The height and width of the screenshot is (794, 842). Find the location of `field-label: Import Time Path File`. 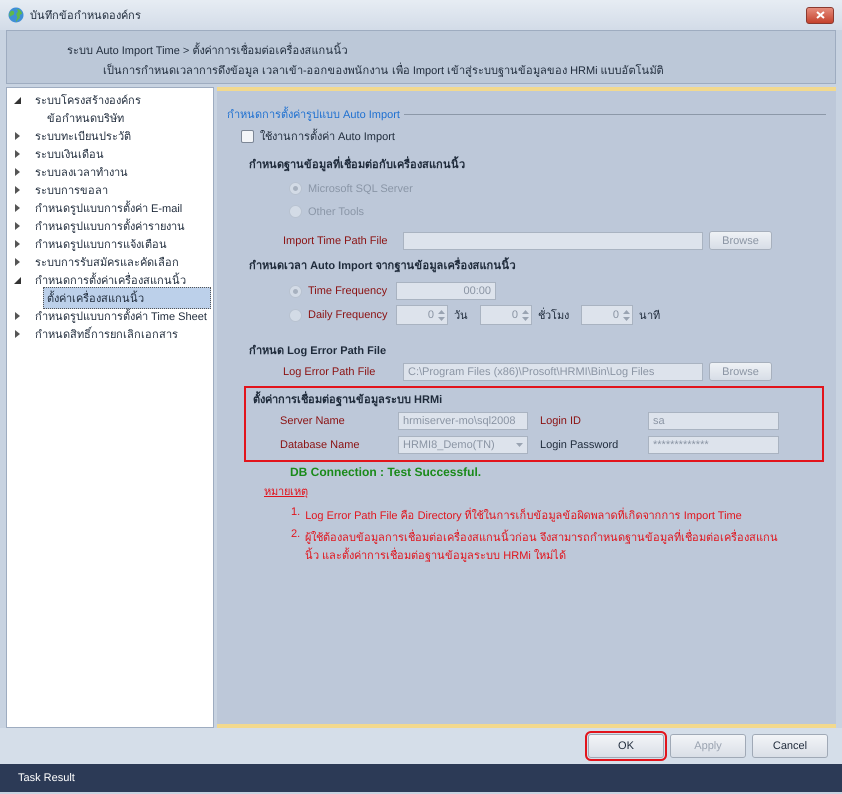

field-label: Import Time Path File is located at coordinates (335, 240).